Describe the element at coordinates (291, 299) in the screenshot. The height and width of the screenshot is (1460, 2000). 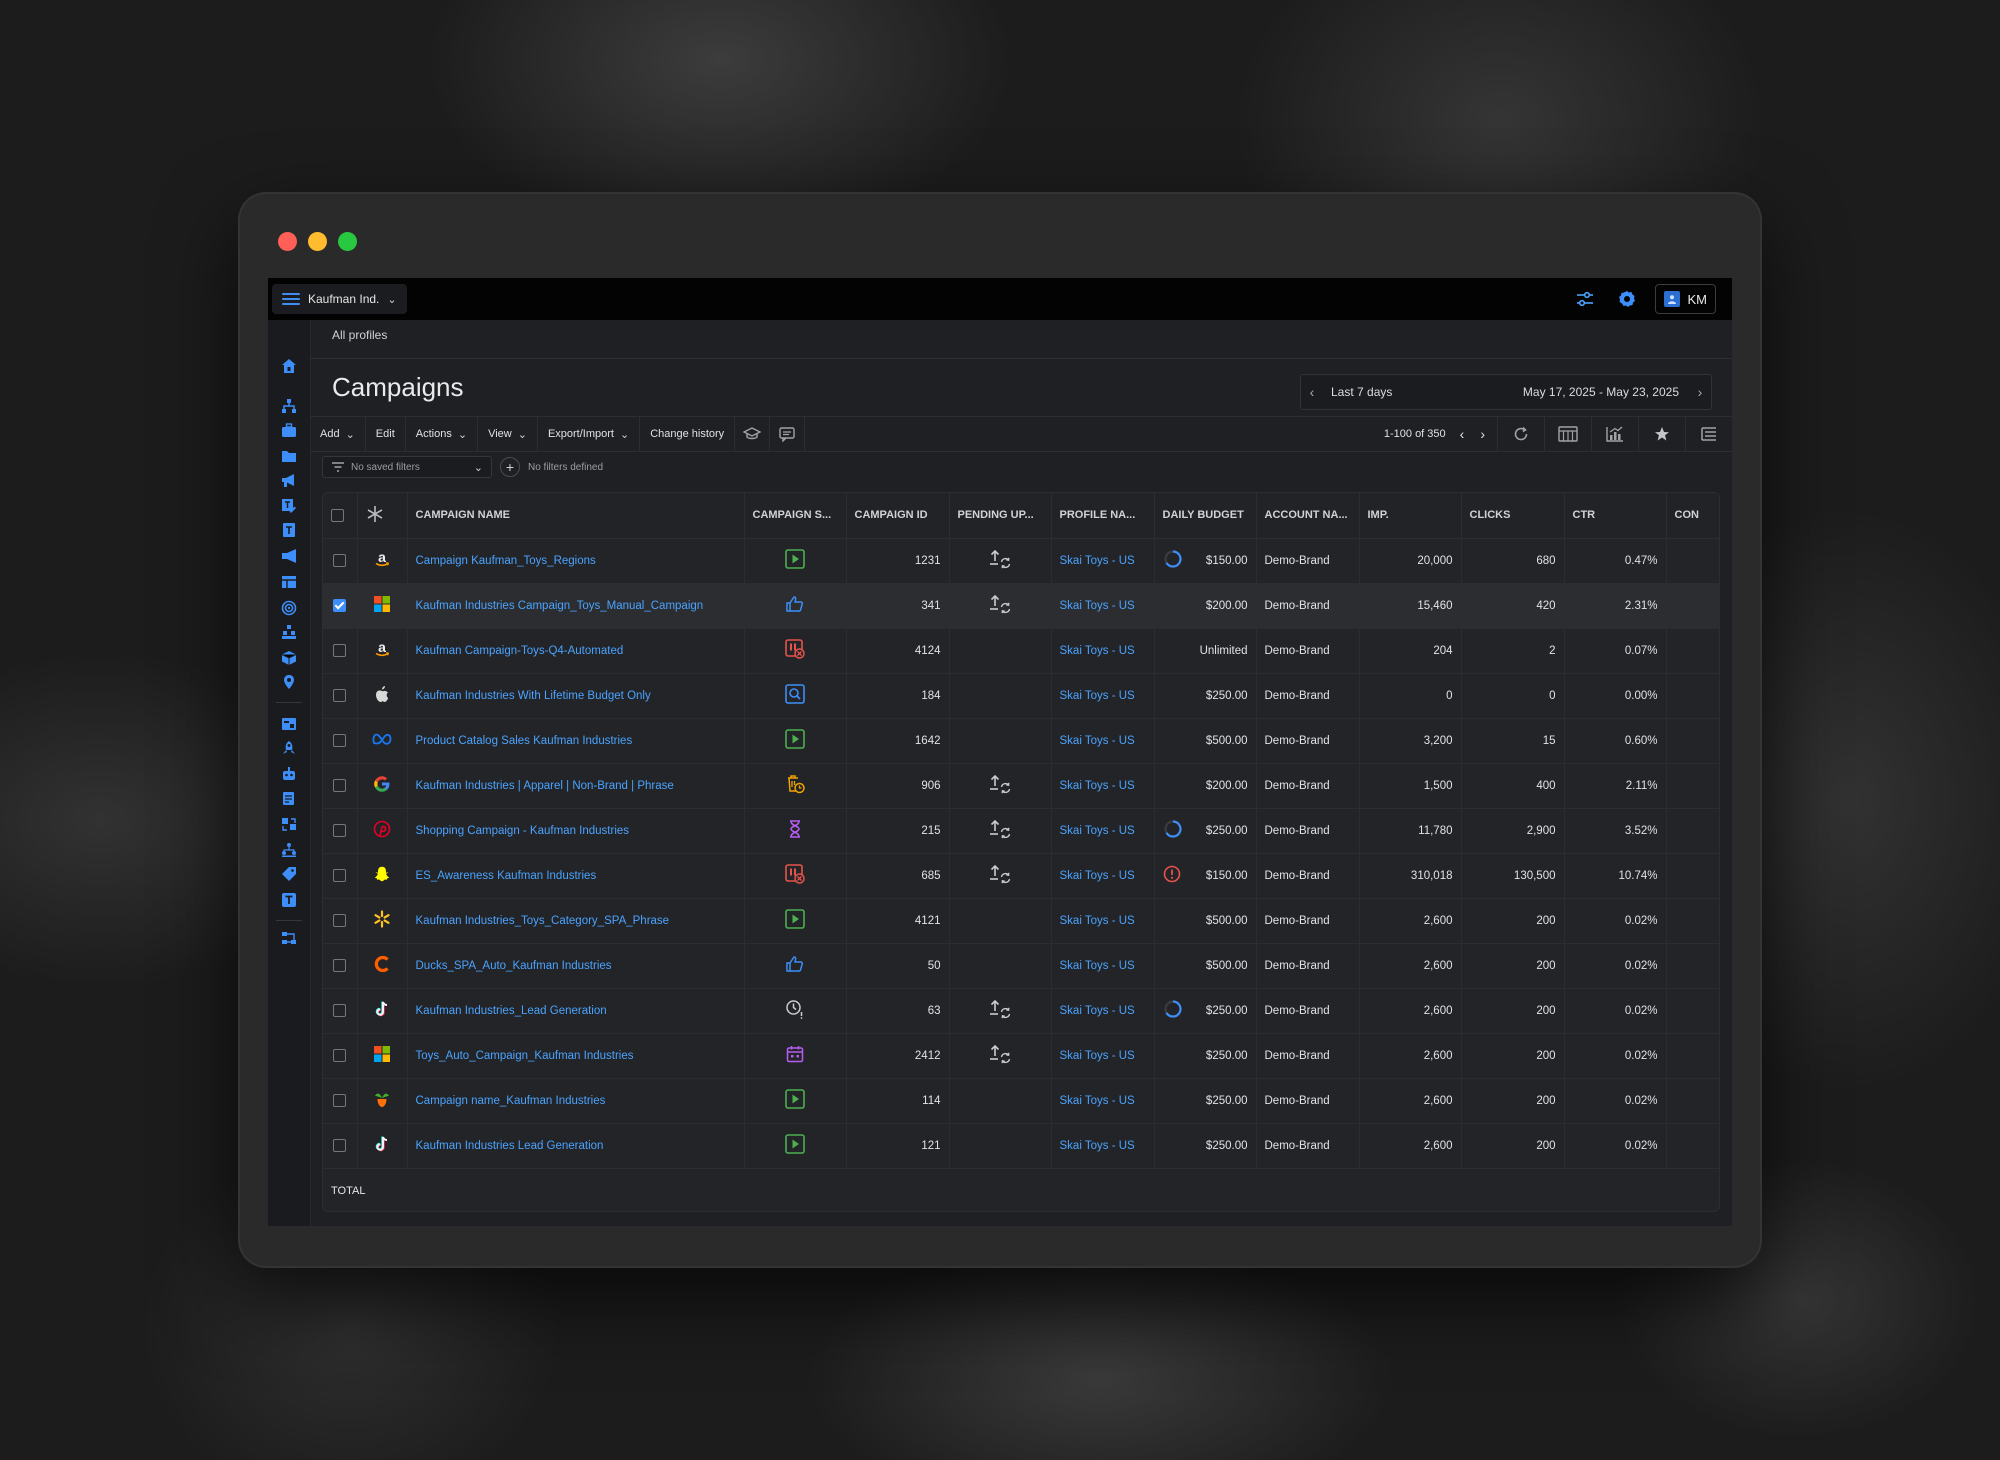
I see `menu-icon` at that location.